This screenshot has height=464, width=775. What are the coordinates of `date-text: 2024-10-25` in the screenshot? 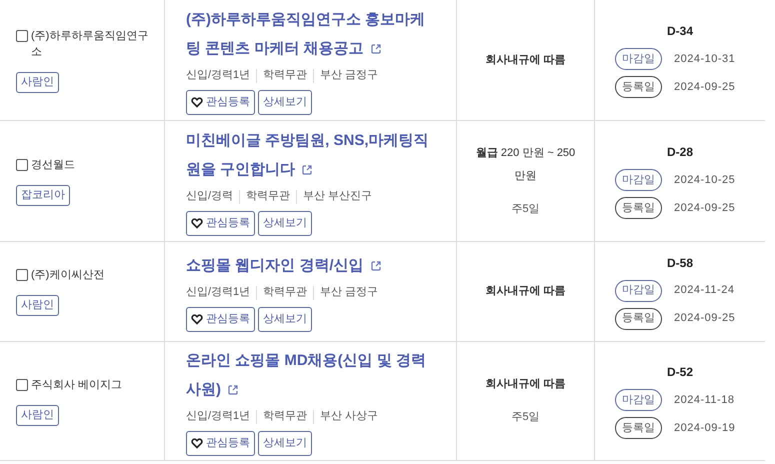 It's located at (705, 180).